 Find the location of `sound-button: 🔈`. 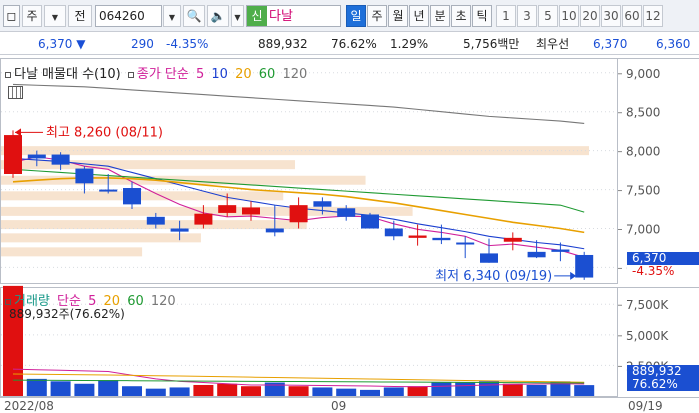

sound-button: 🔈 is located at coordinates (218, 16).